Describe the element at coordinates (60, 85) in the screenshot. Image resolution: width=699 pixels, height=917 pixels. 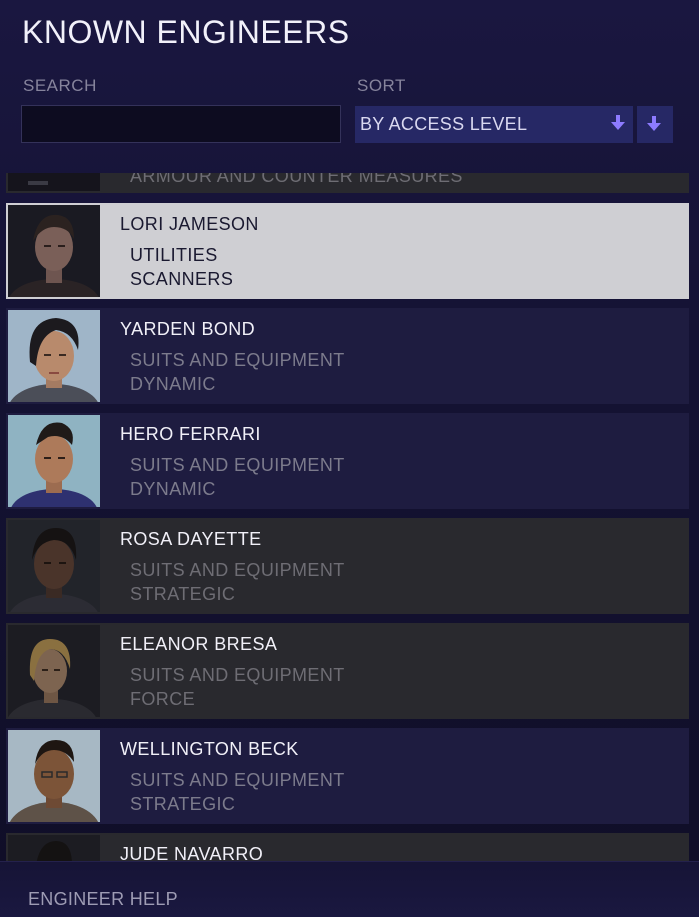
I see `search-label: SEARCH` at that location.